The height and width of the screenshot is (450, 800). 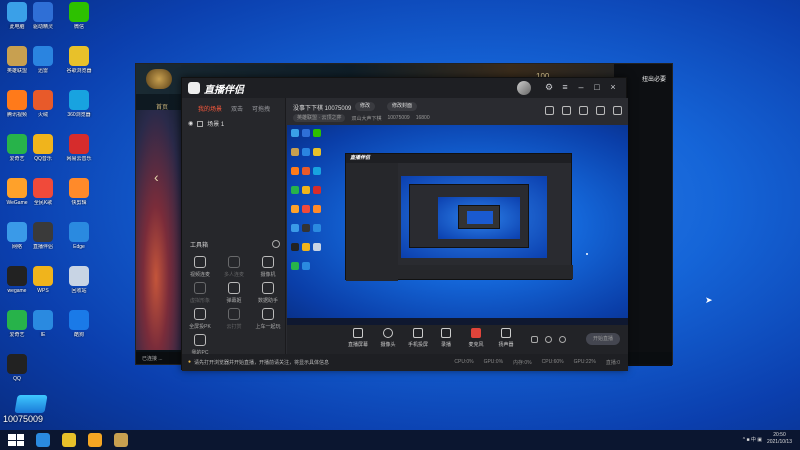 I want to click on desktop-icon: 酷狗, so click(x=79, y=324).